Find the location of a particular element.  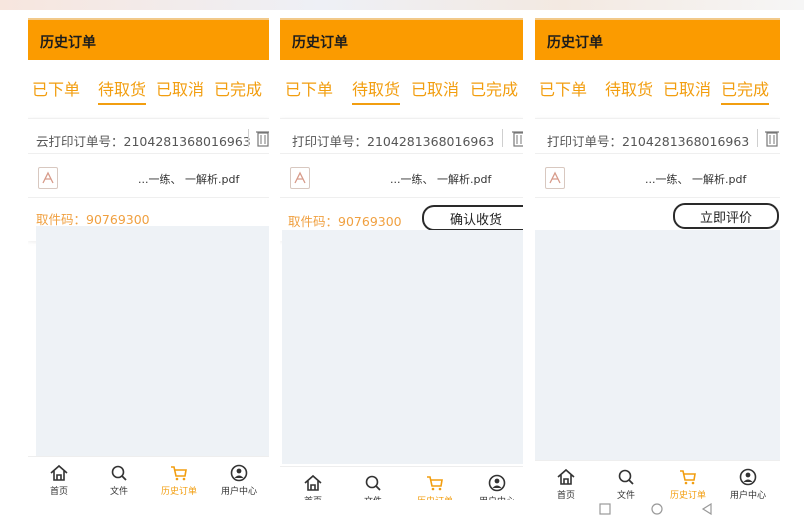

system-navigation-bar is located at coordinates (657, 509).